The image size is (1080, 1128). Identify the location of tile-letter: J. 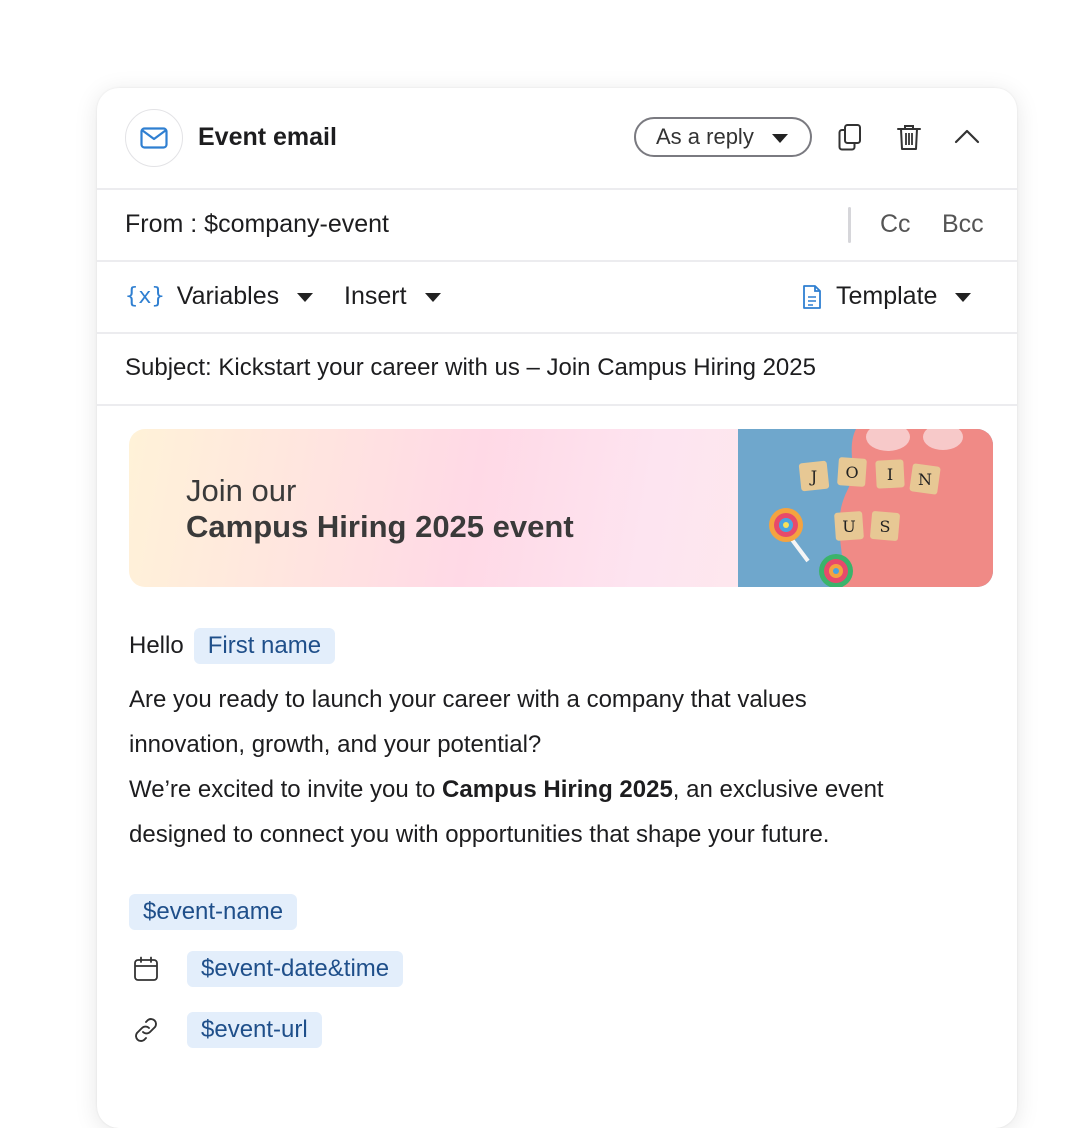
(813, 476).